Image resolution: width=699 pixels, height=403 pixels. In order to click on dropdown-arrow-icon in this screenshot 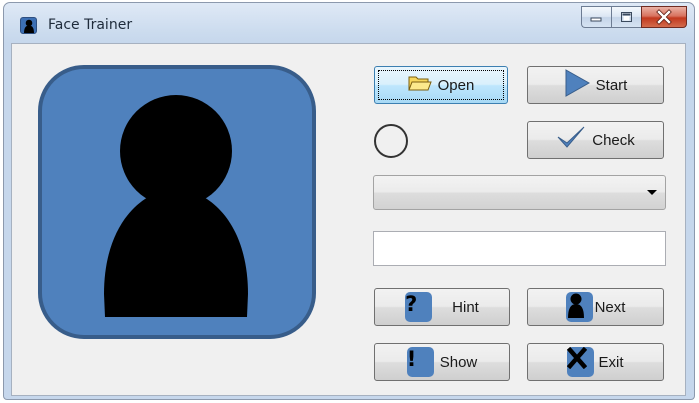, I will do `click(652, 192)`.